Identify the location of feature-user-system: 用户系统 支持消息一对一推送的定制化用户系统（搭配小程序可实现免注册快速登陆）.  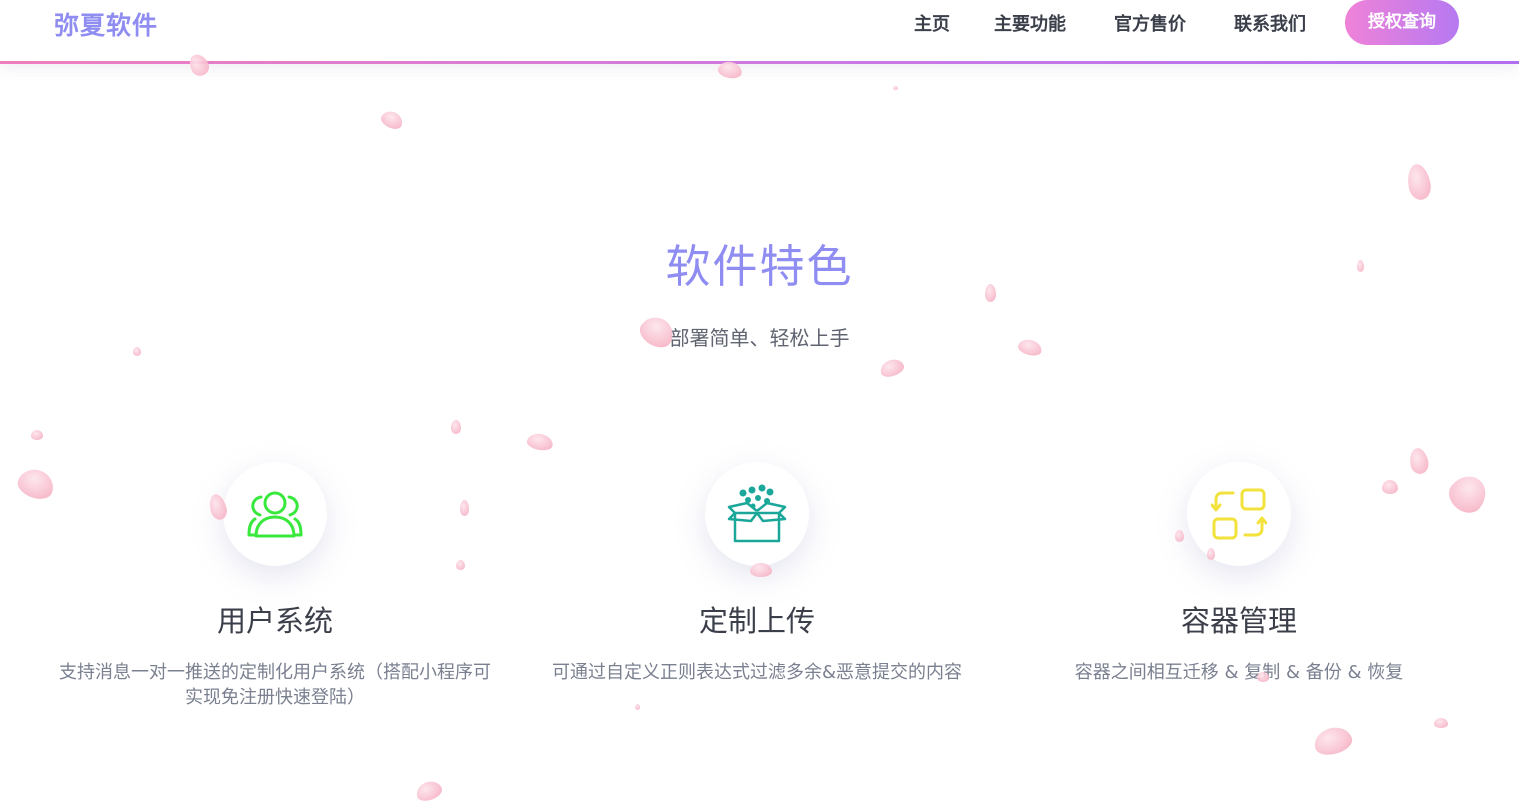
(275, 586).